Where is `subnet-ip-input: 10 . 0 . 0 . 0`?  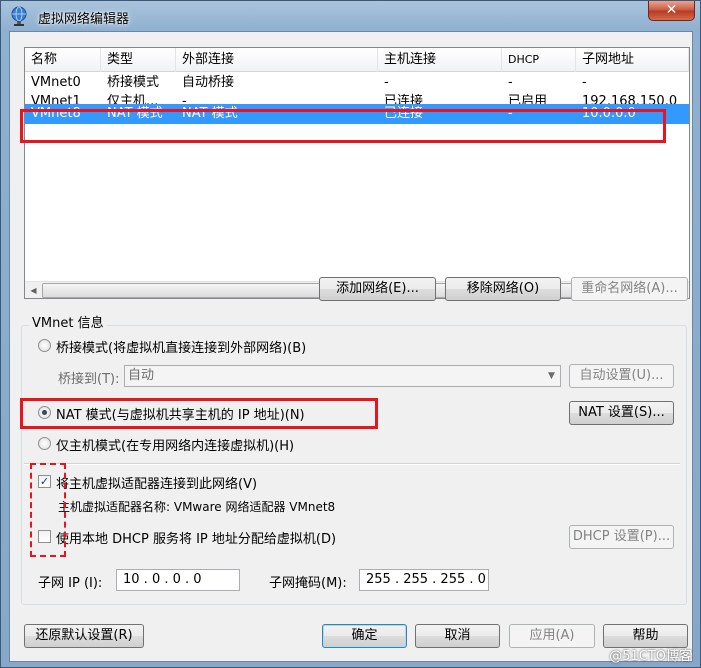 subnet-ip-input: 10 . 0 . 0 . 0 is located at coordinates (178, 580).